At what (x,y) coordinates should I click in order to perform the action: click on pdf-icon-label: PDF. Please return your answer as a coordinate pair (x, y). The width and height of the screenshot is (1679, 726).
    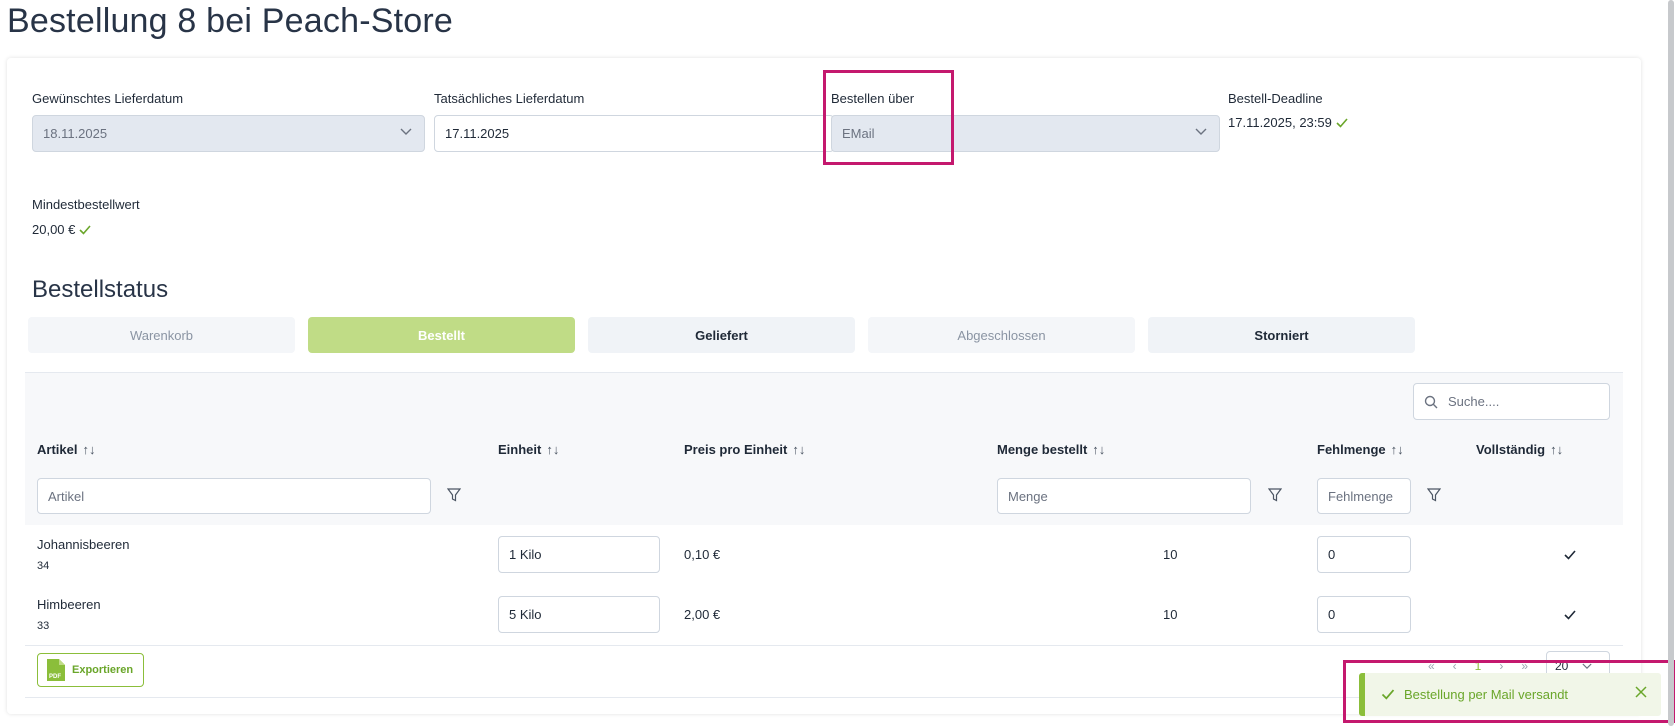
    Looking at the image, I should click on (55, 677).